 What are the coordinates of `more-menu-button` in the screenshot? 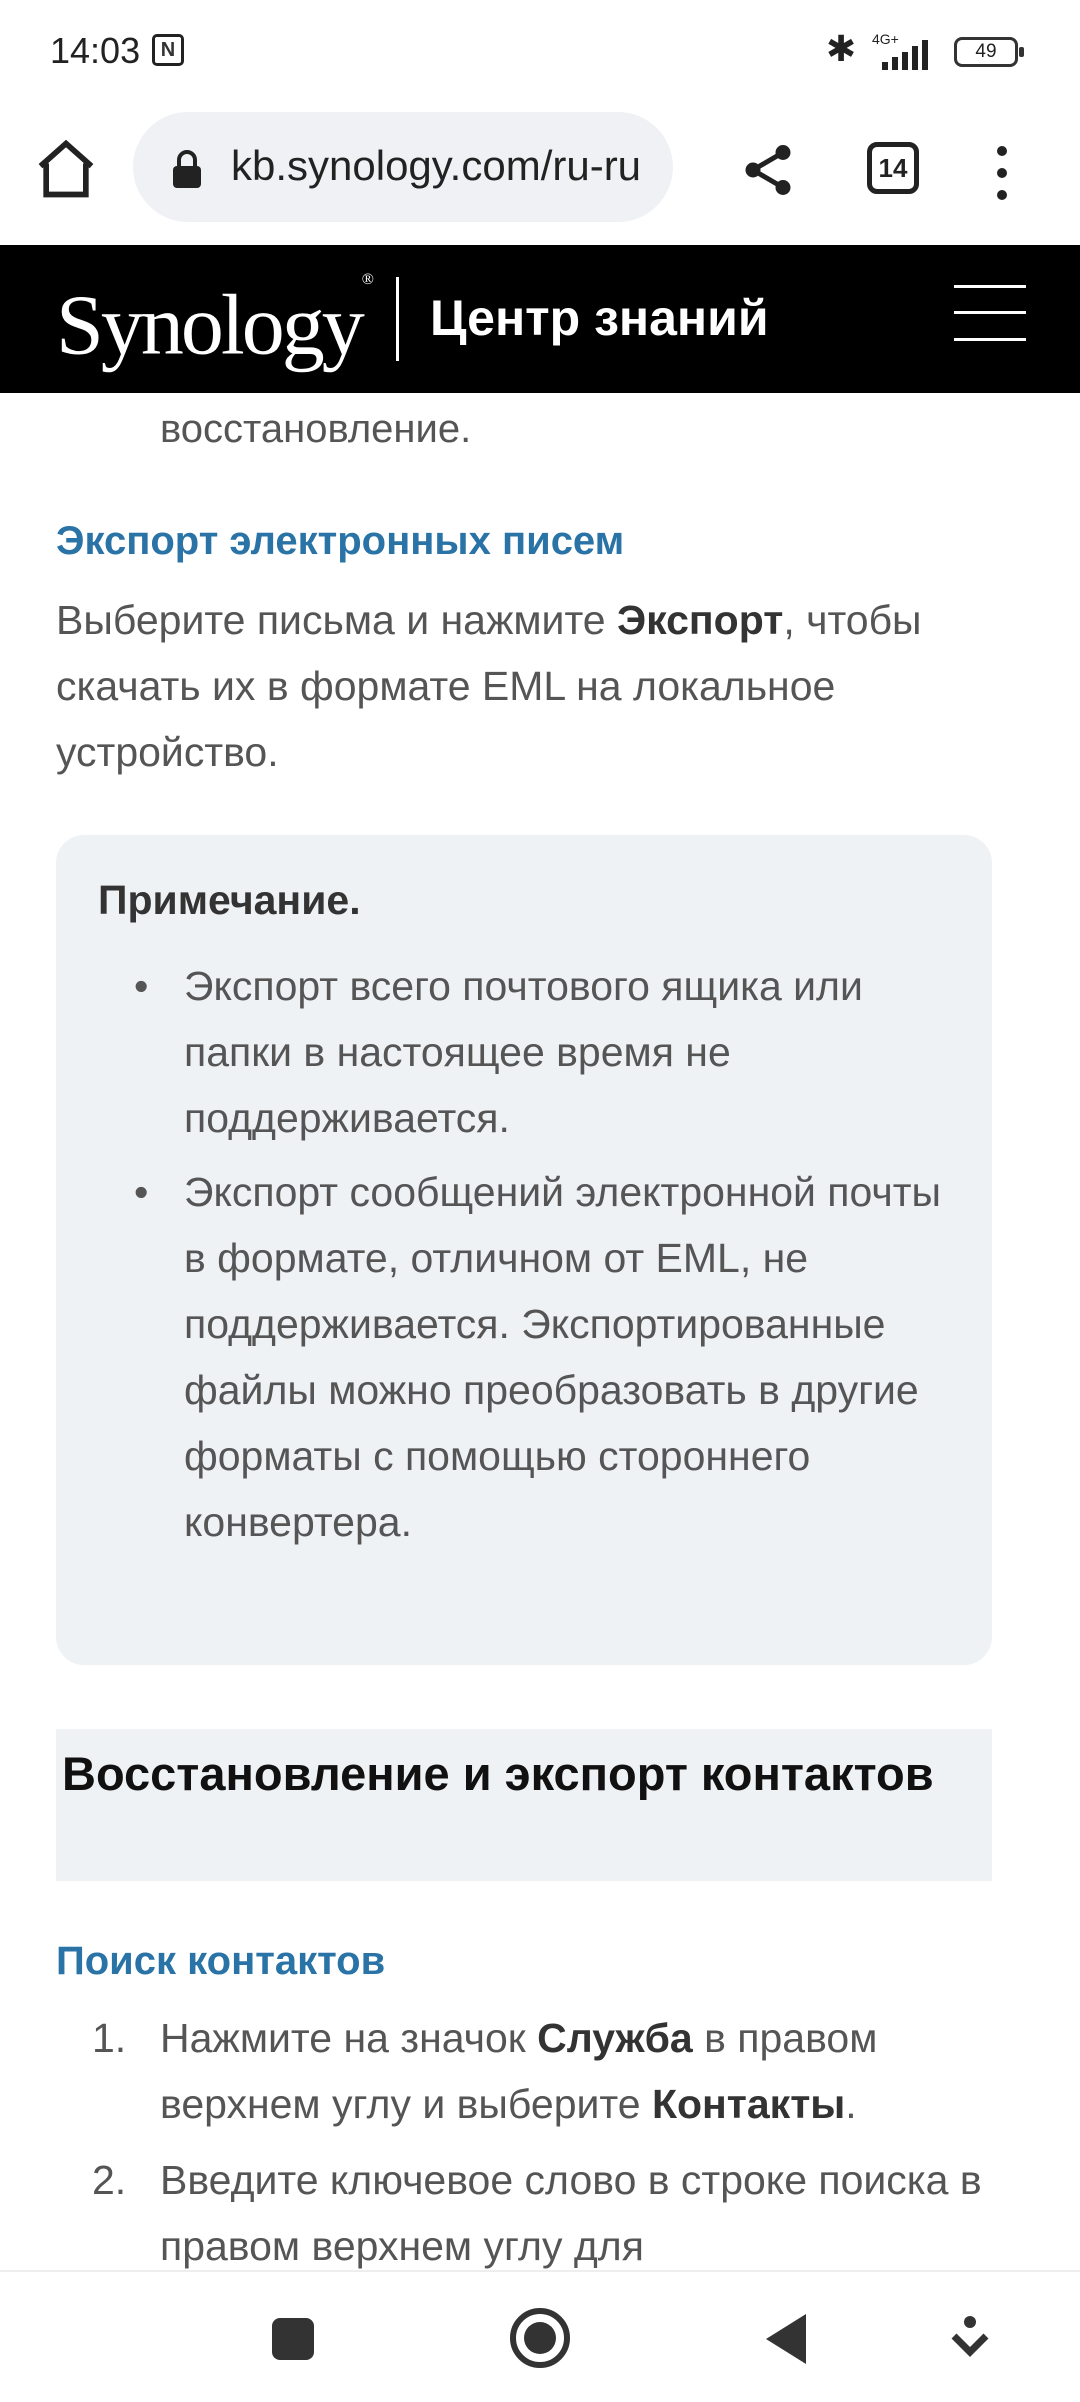 It's located at (1002, 173).